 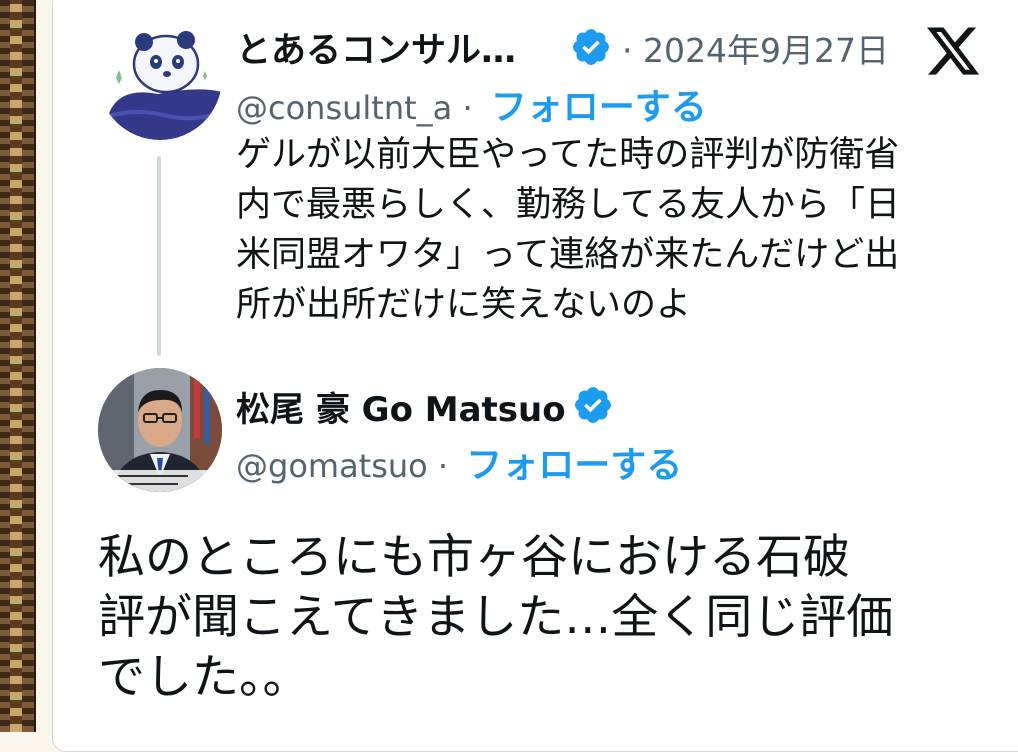 I want to click on main-text-line: 私のところにも市ヶ谷における石破, so click(x=474, y=557).